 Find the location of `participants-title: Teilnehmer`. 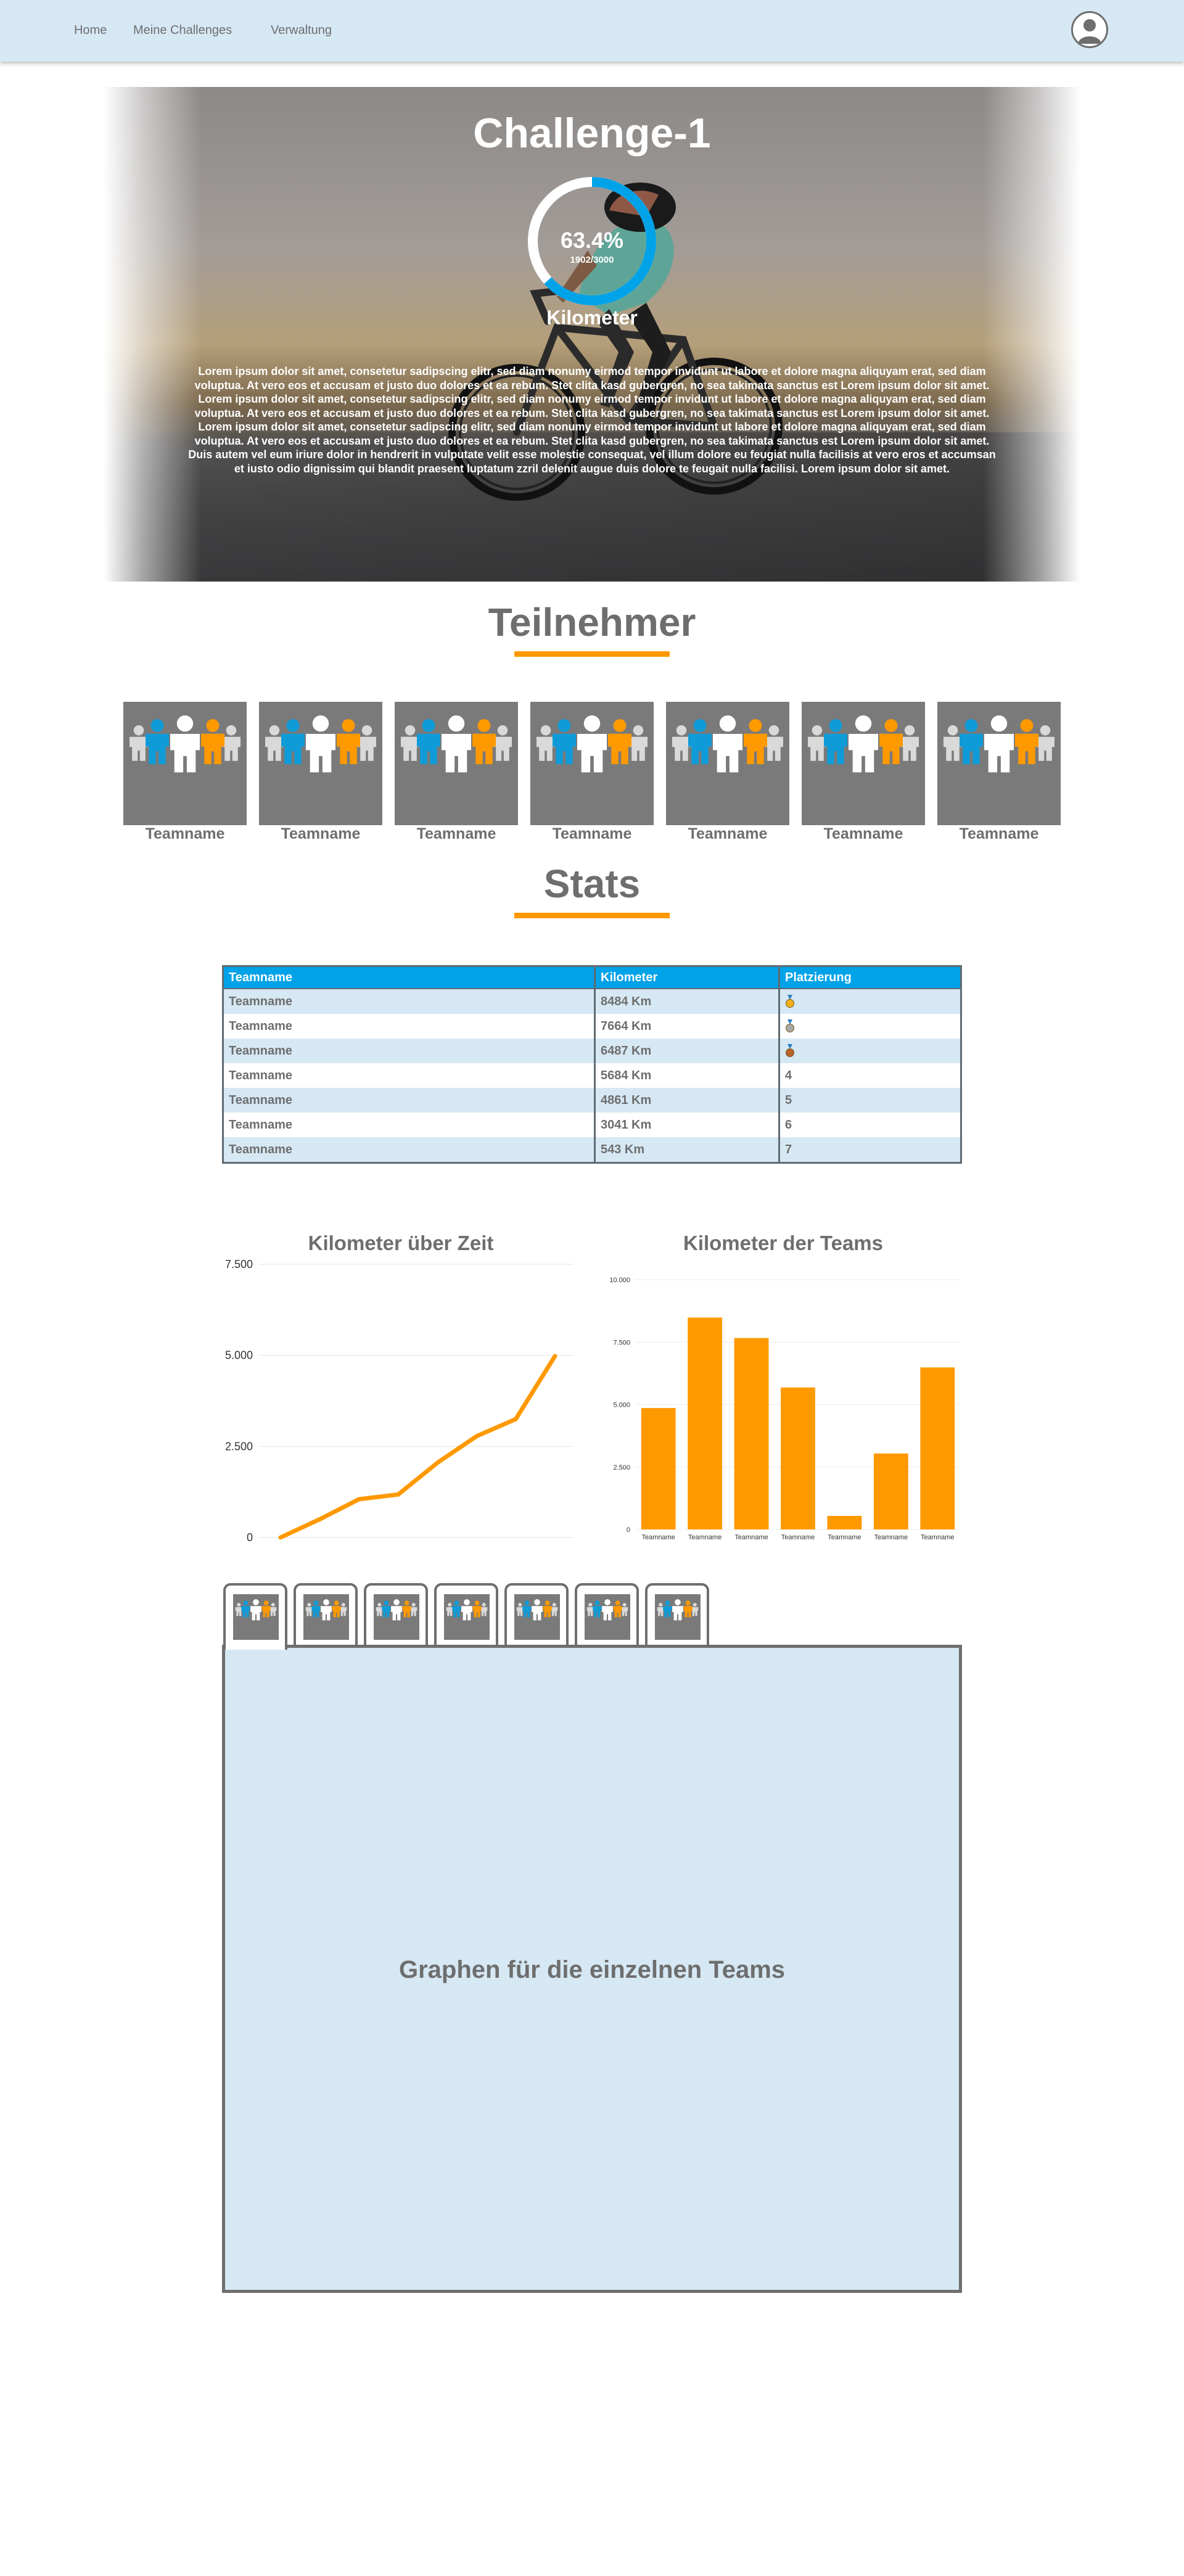

participants-title: Teilnehmer is located at coordinates (592, 622).